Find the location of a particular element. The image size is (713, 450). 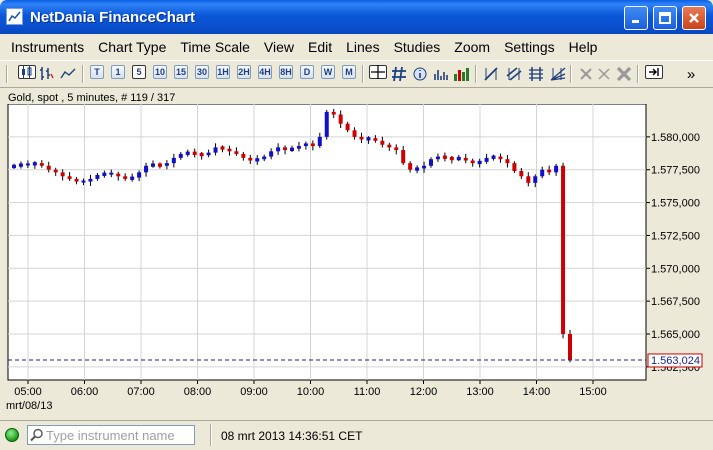

instrument-search is located at coordinates (111, 435).